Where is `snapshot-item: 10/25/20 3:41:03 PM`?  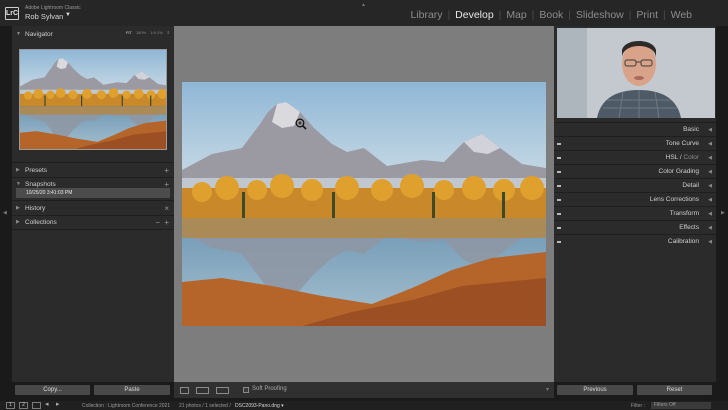 snapshot-item: 10/25/20 3:41:03 PM is located at coordinates (93, 193).